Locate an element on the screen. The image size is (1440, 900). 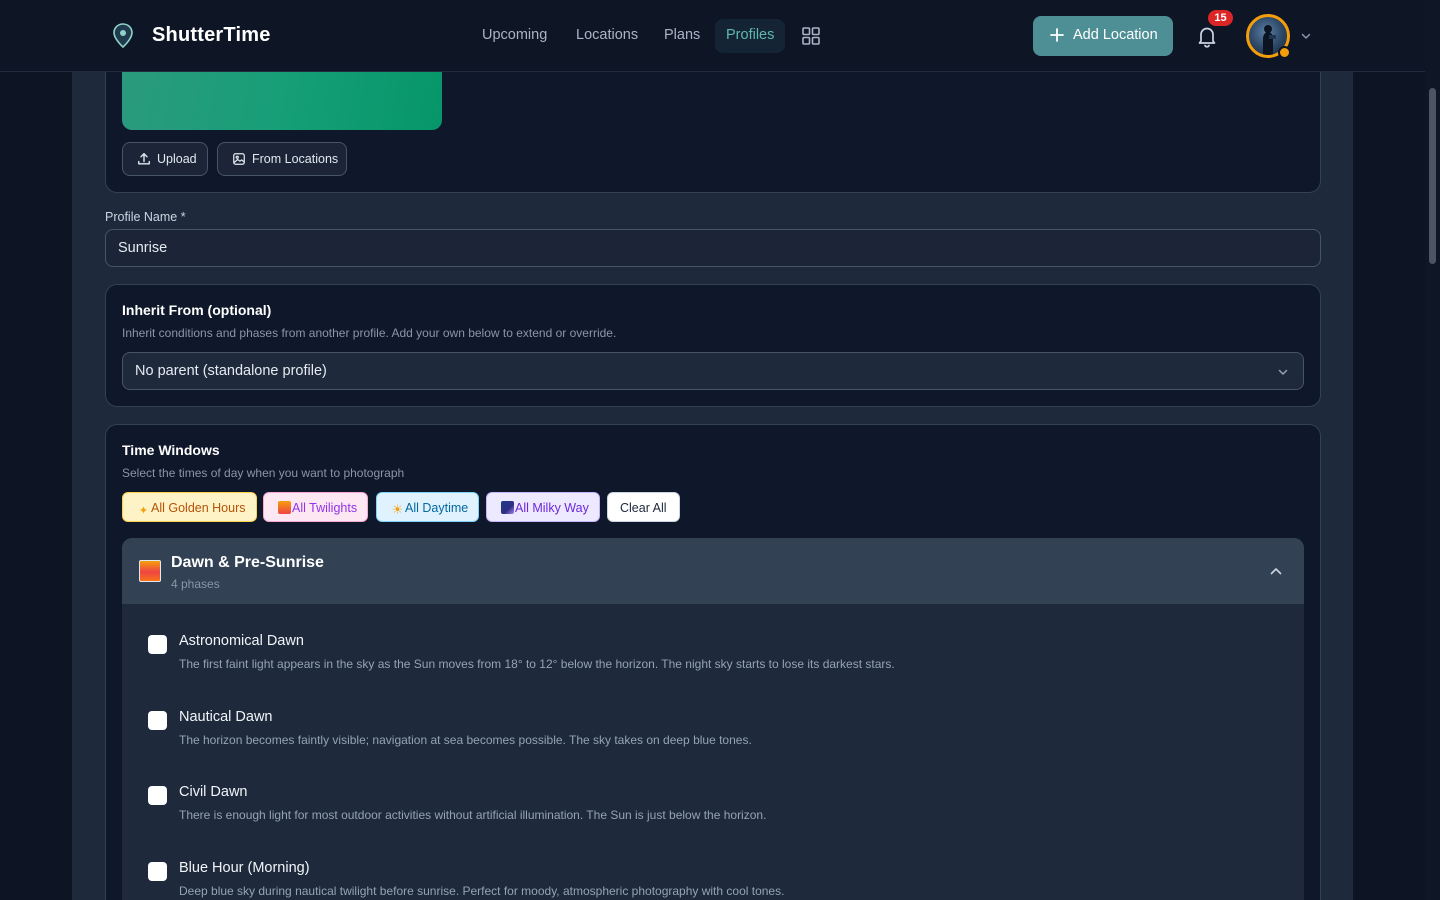
phase-title: Astronomical Dawn is located at coordinates (241, 641).